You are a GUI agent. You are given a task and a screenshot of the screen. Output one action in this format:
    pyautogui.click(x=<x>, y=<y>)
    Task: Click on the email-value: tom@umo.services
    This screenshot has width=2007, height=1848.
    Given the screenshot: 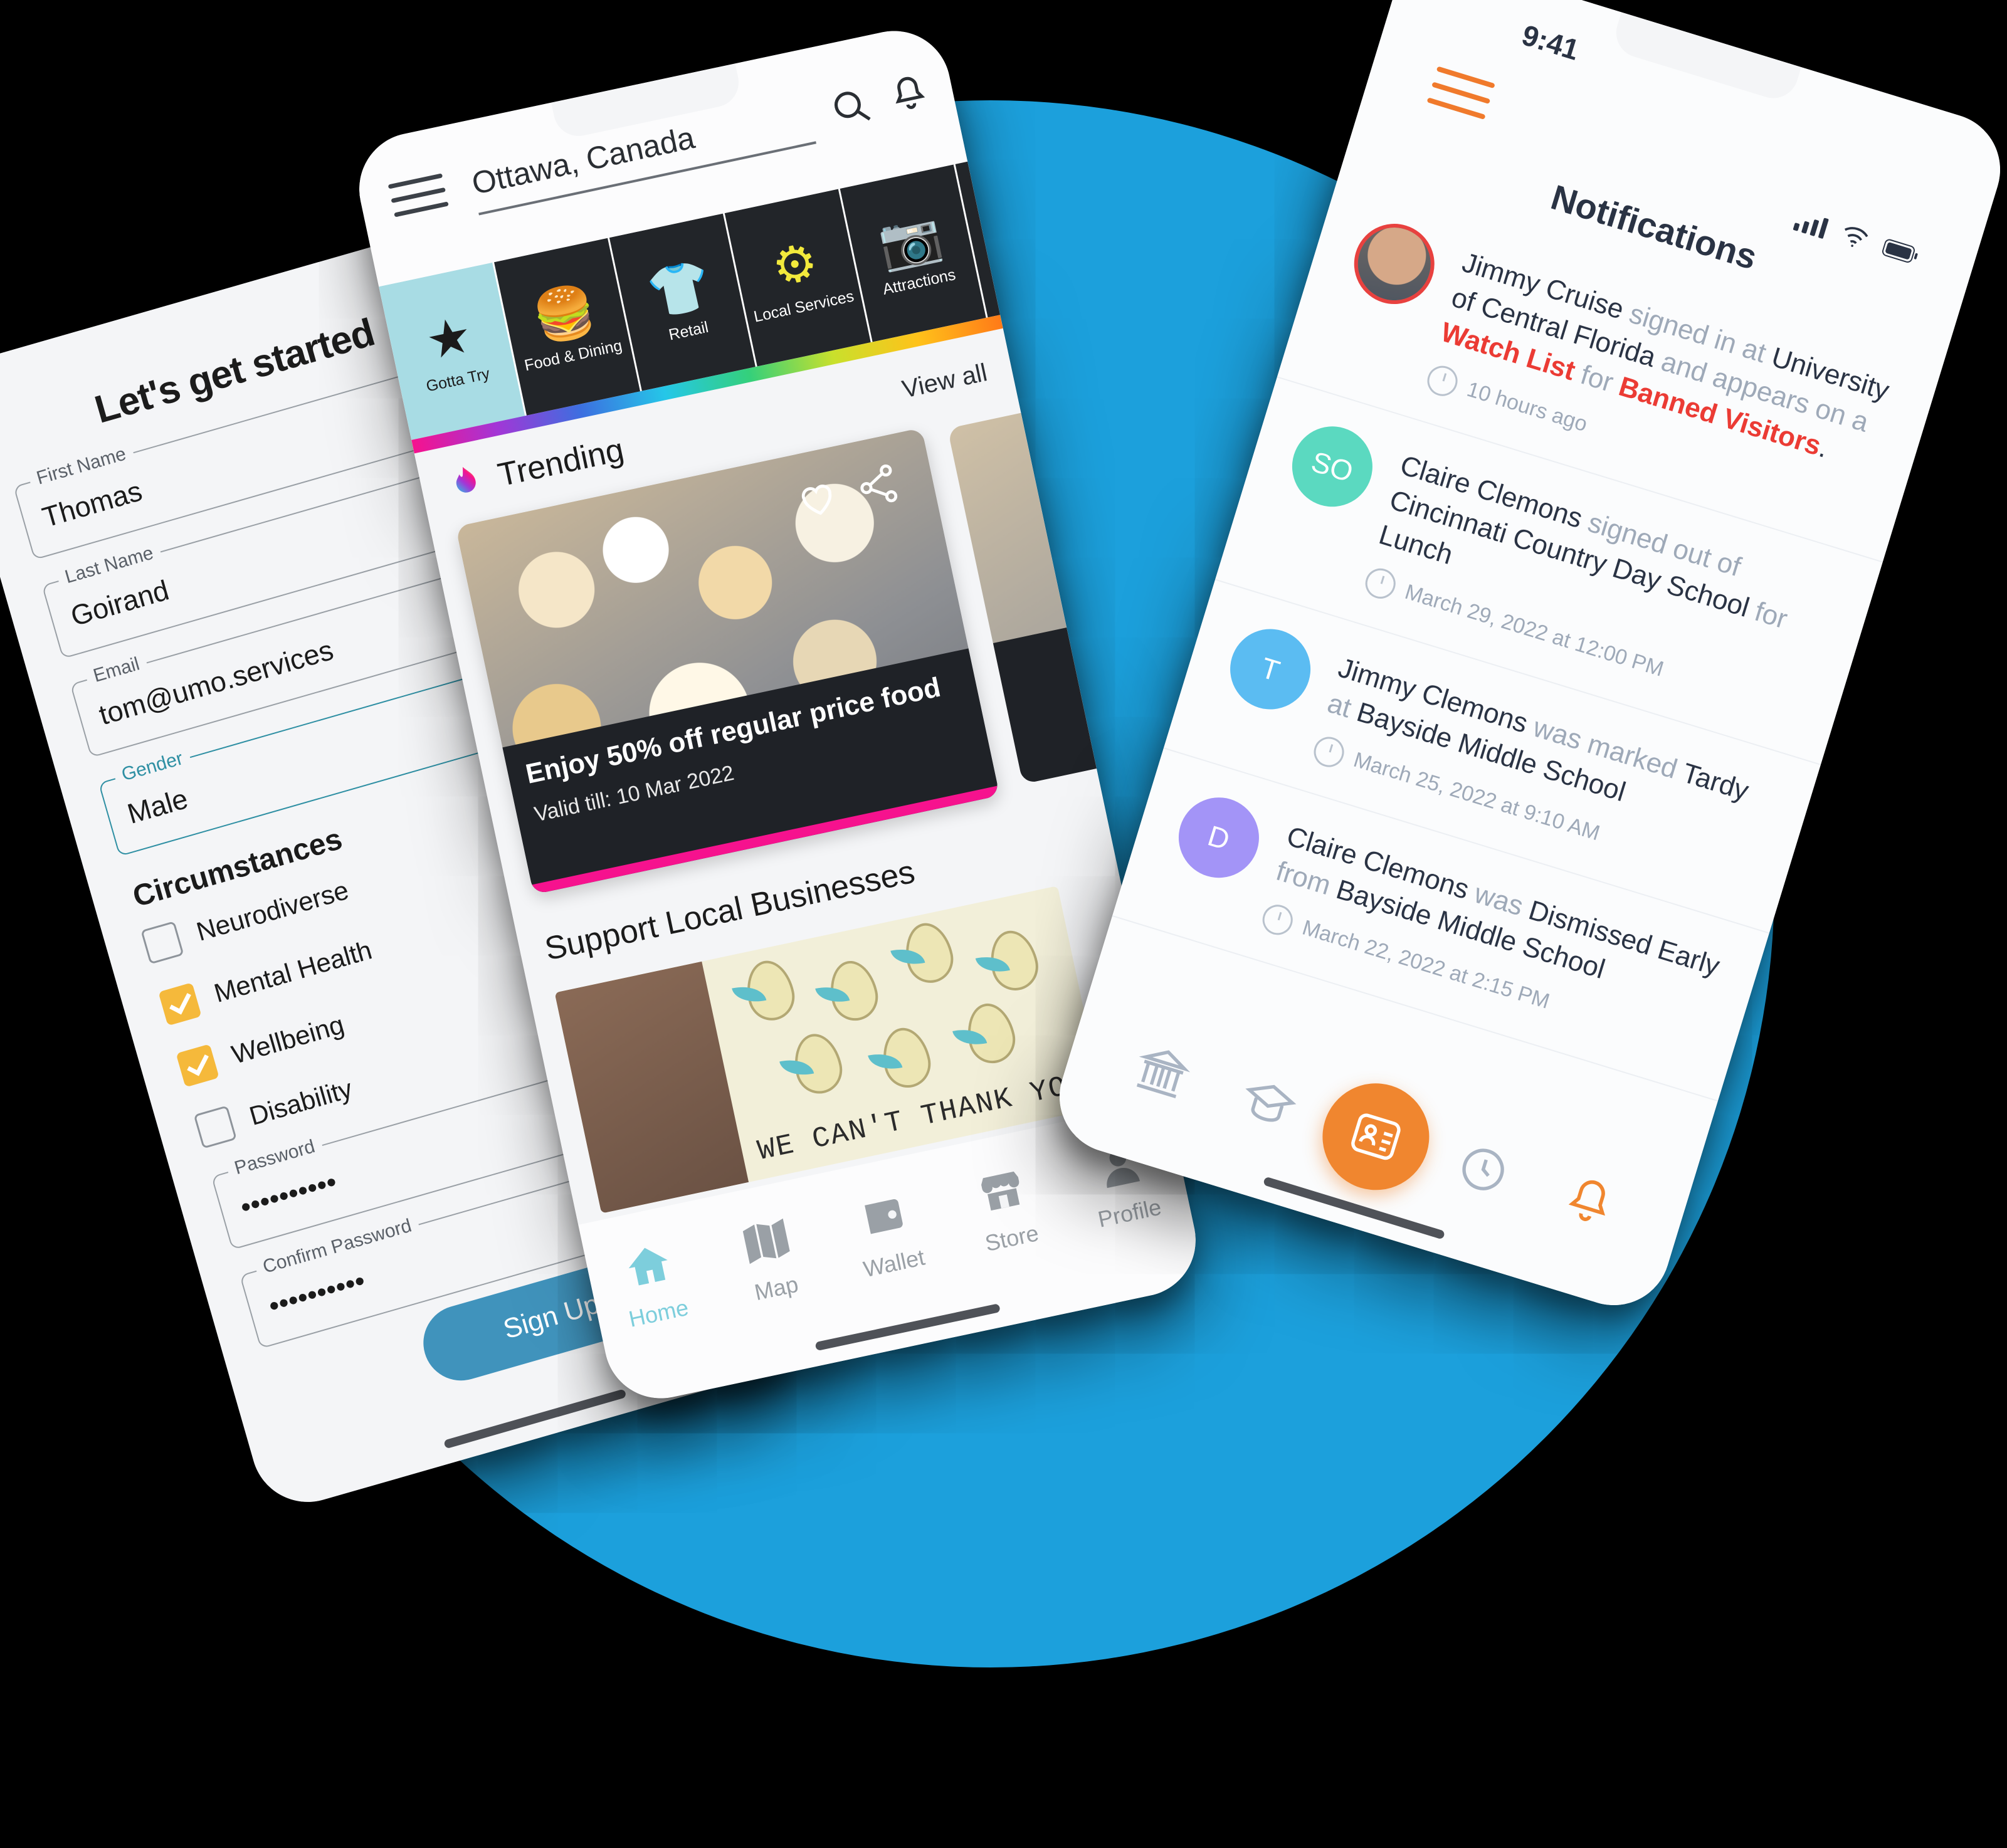 What is the action you would take?
    pyautogui.click(x=216, y=682)
    